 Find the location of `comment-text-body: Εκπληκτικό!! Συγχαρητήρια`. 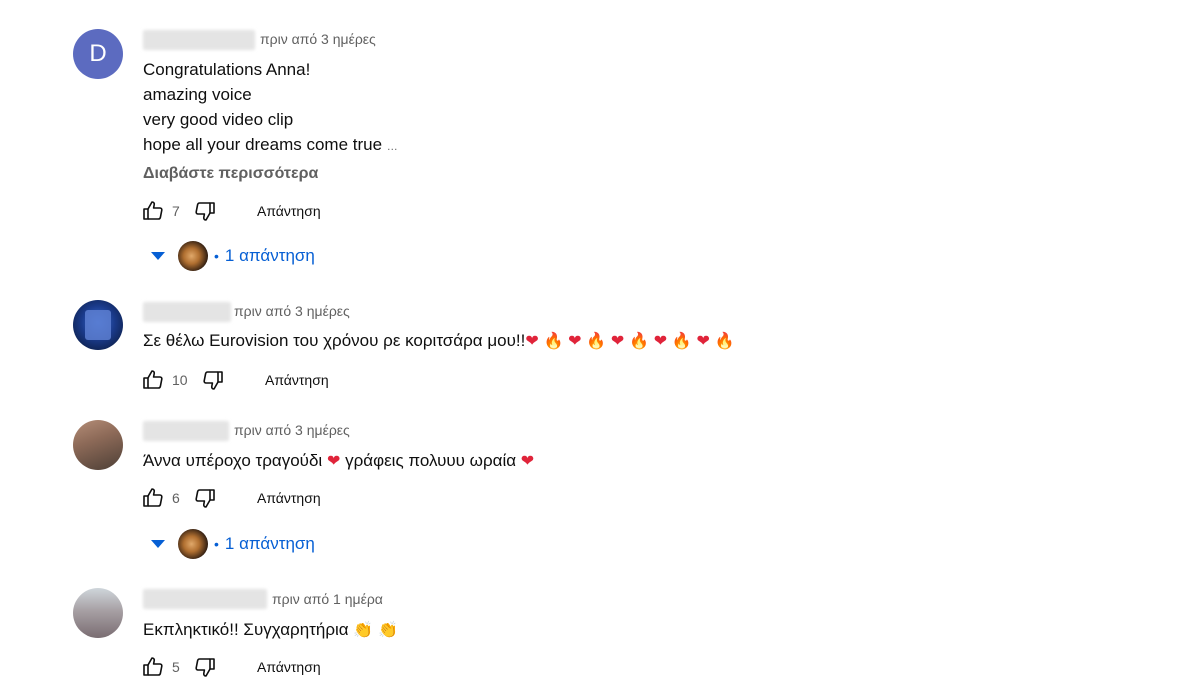

comment-text-body: Εκπληκτικό!! Συγχαρητήρια is located at coordinates (248, 629).